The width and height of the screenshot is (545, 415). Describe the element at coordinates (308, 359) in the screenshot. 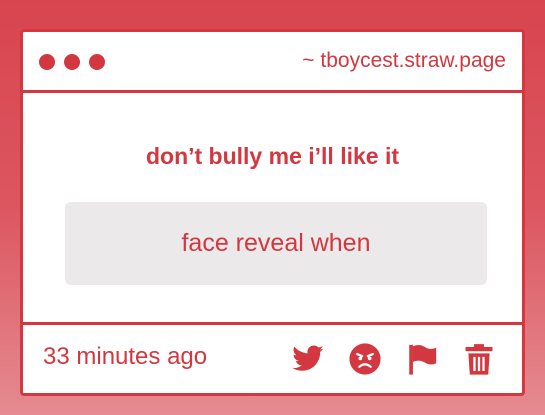

I see `twitter-icon` at that location.